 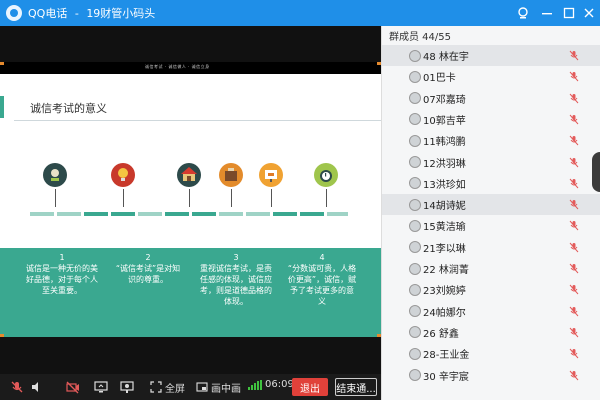 What do you see at coordinates (491, 225) in the screenshot?
I see `member-row: 15黄洁瑜` at bounding box center [491, 225].